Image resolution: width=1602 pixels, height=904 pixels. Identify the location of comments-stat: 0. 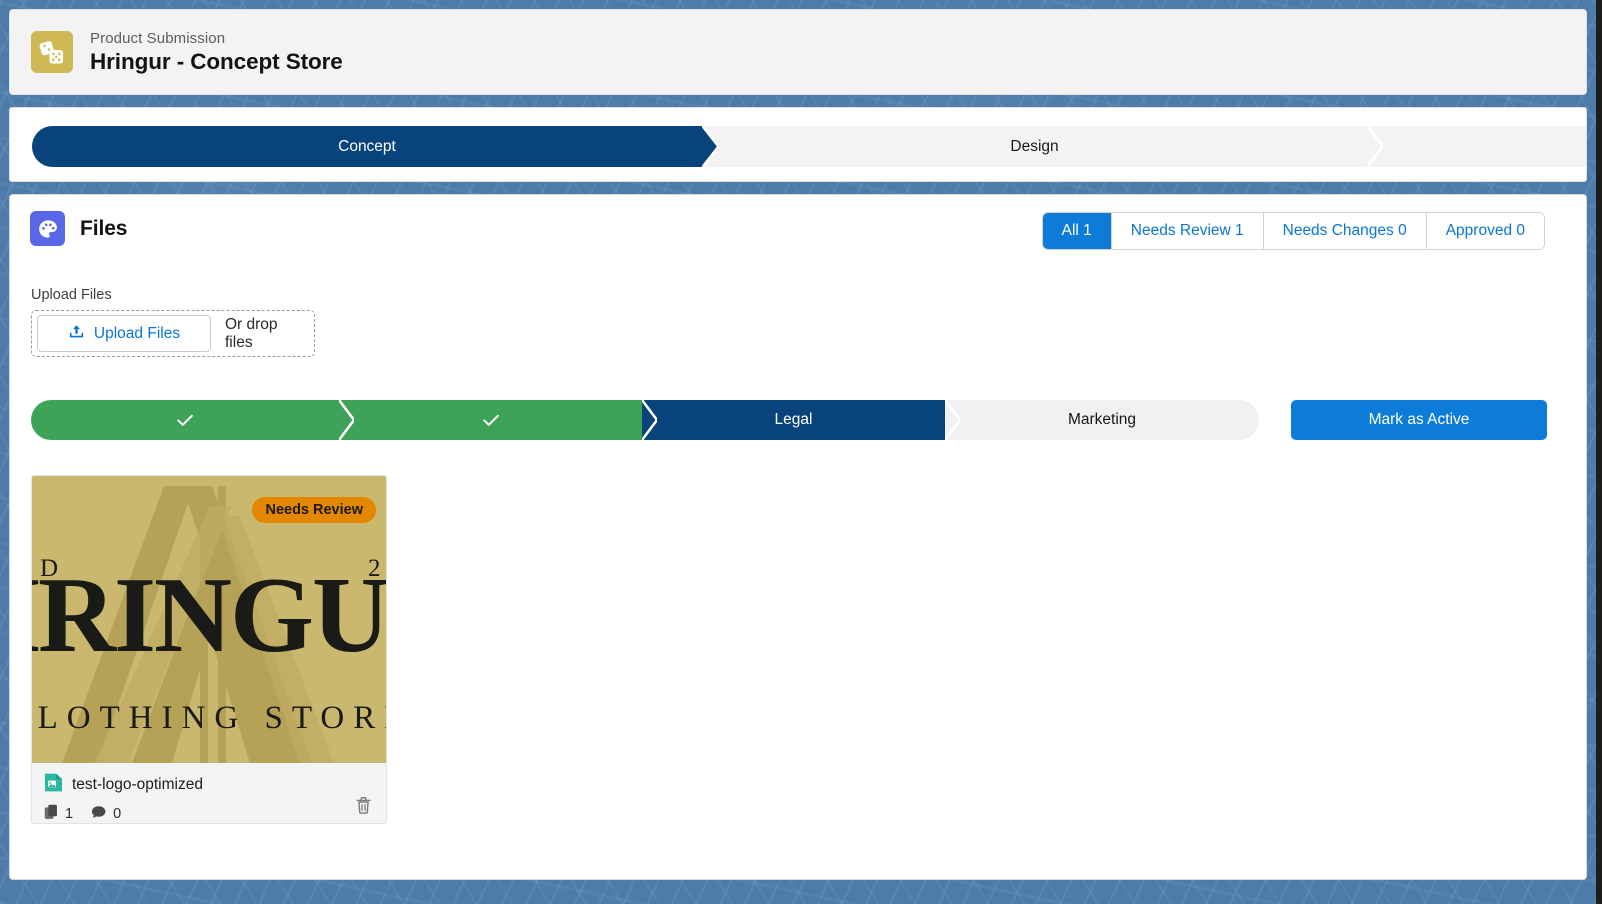
(106, 814).